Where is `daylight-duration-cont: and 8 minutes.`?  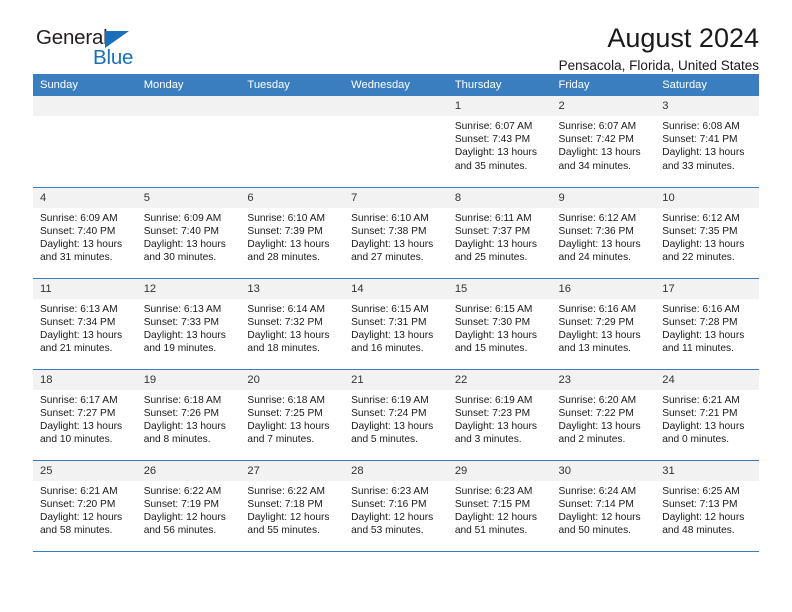 daylight-duration-cont: and 8 minutes. is located at coordinates (177, 440).